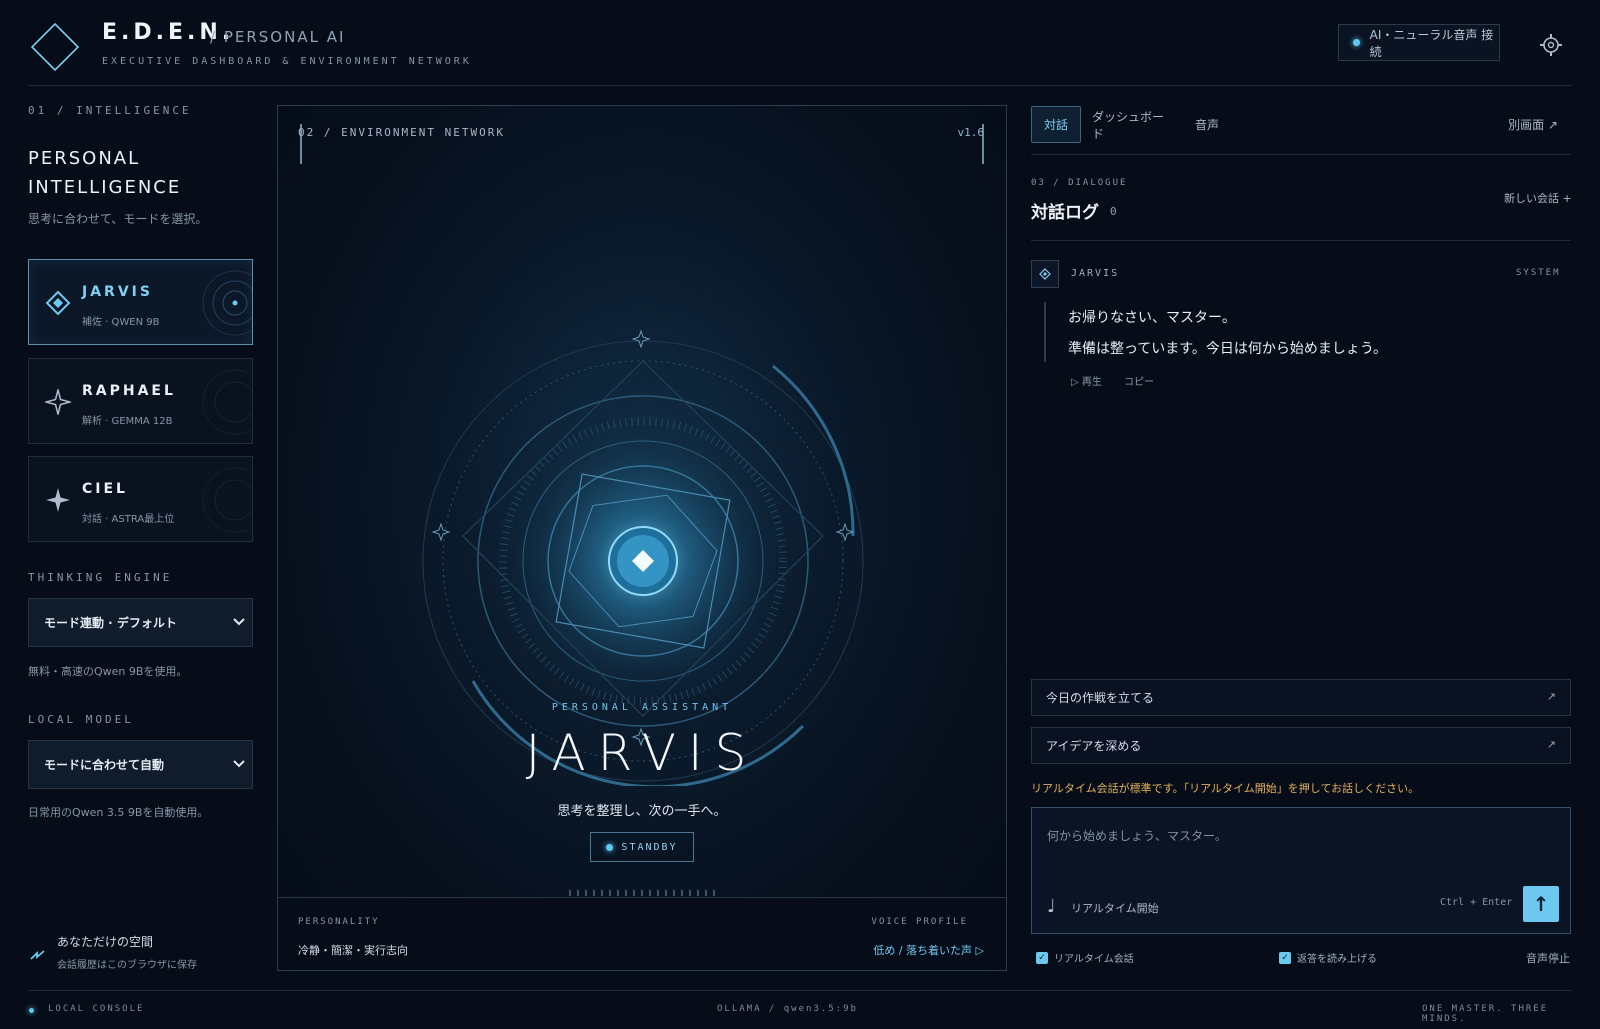 The width and height of the screenshot is (1600, 1029). What do you see at coordinates (1094, 746) in the screenshot?
I see `suggestion-label: アイデアを深める` at bounding box center [1094, 746].